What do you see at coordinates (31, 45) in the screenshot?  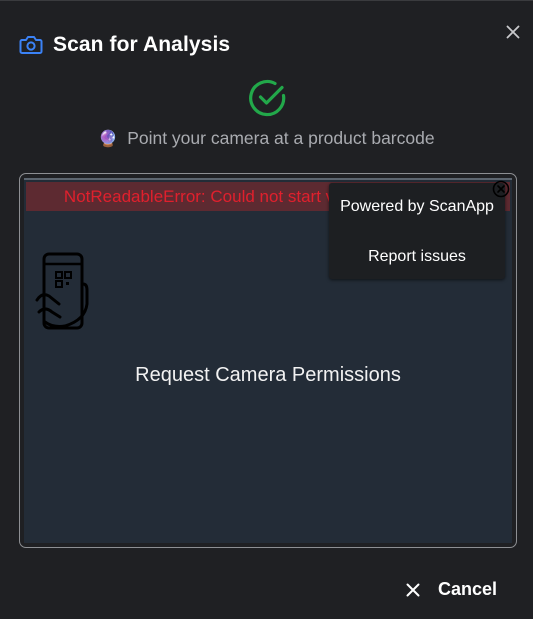 I see `camera-icon` at bounding box center [31, 45].